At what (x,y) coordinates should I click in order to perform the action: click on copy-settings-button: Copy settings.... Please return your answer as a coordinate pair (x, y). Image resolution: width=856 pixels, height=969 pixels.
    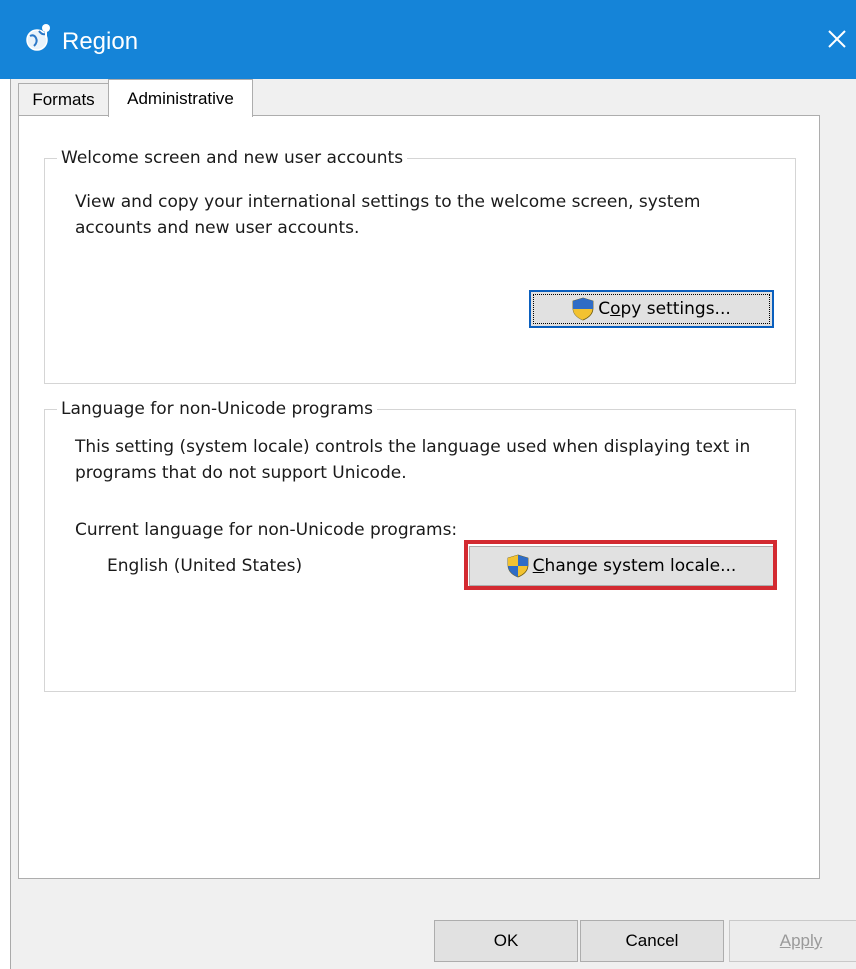
    Looking at the image, I should click on (651, 309).